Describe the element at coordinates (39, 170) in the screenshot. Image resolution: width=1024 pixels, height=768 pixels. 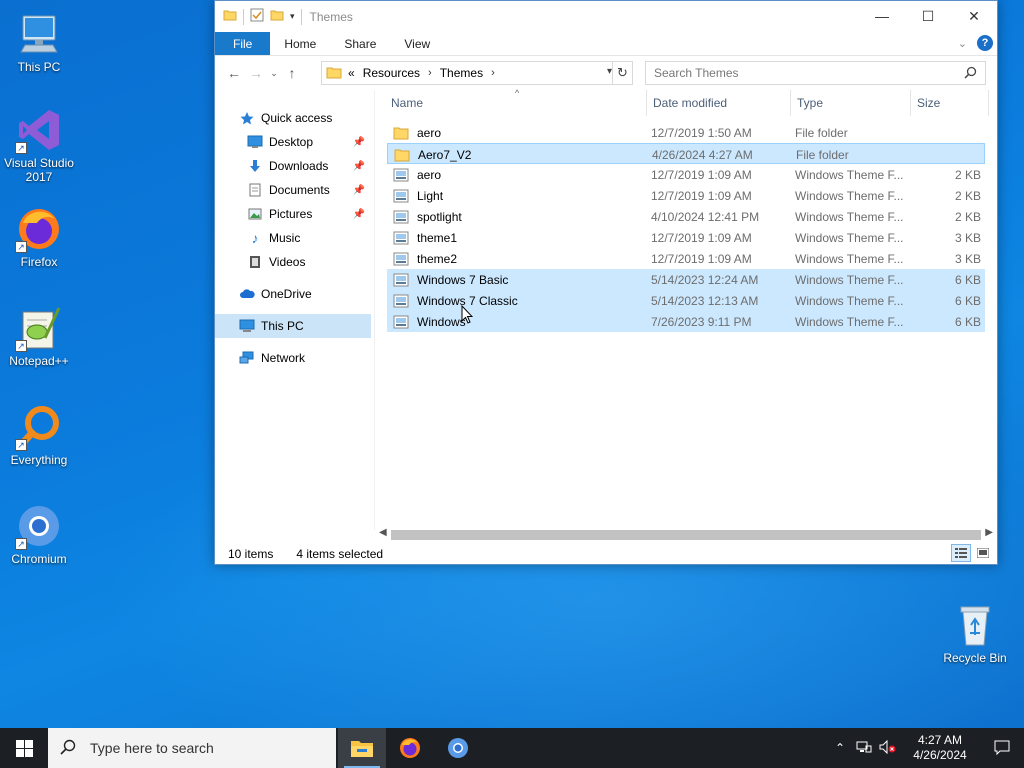
I see `desktop-icon-label: Visual Studio 2017` at that location.